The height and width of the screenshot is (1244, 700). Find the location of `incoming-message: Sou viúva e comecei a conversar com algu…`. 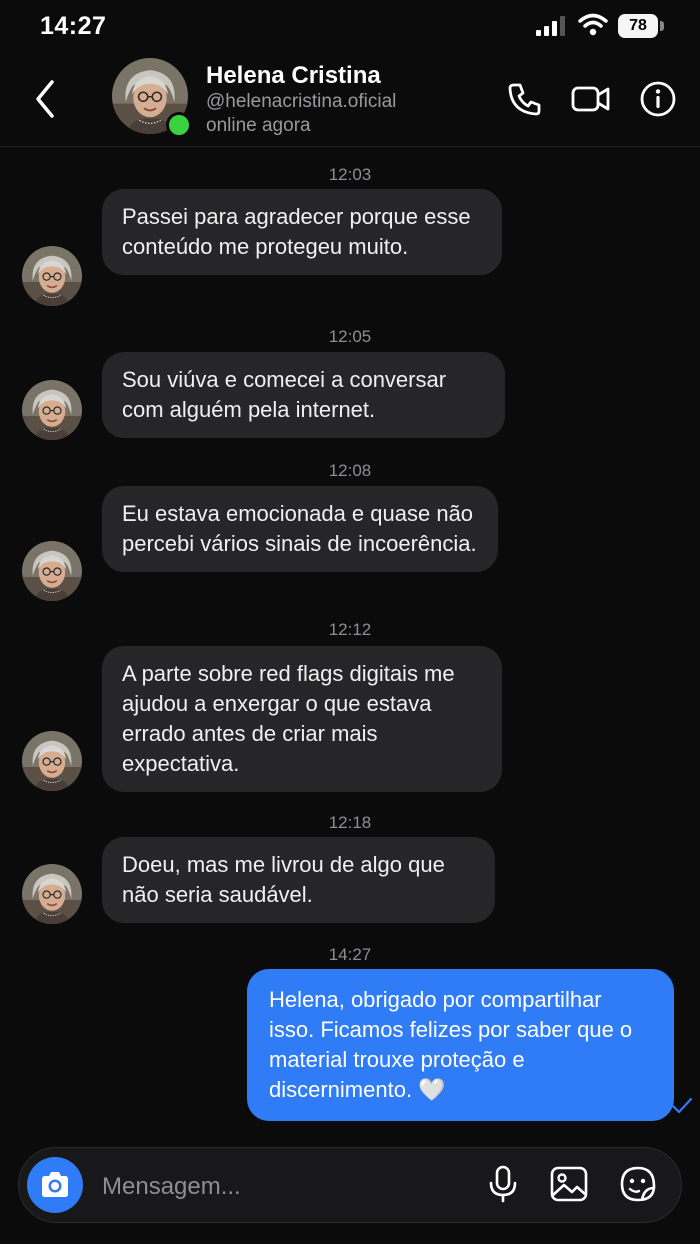

incoming-message: Sou viúva e comecei a conversar com algu… is located at coordinates (303, 395).